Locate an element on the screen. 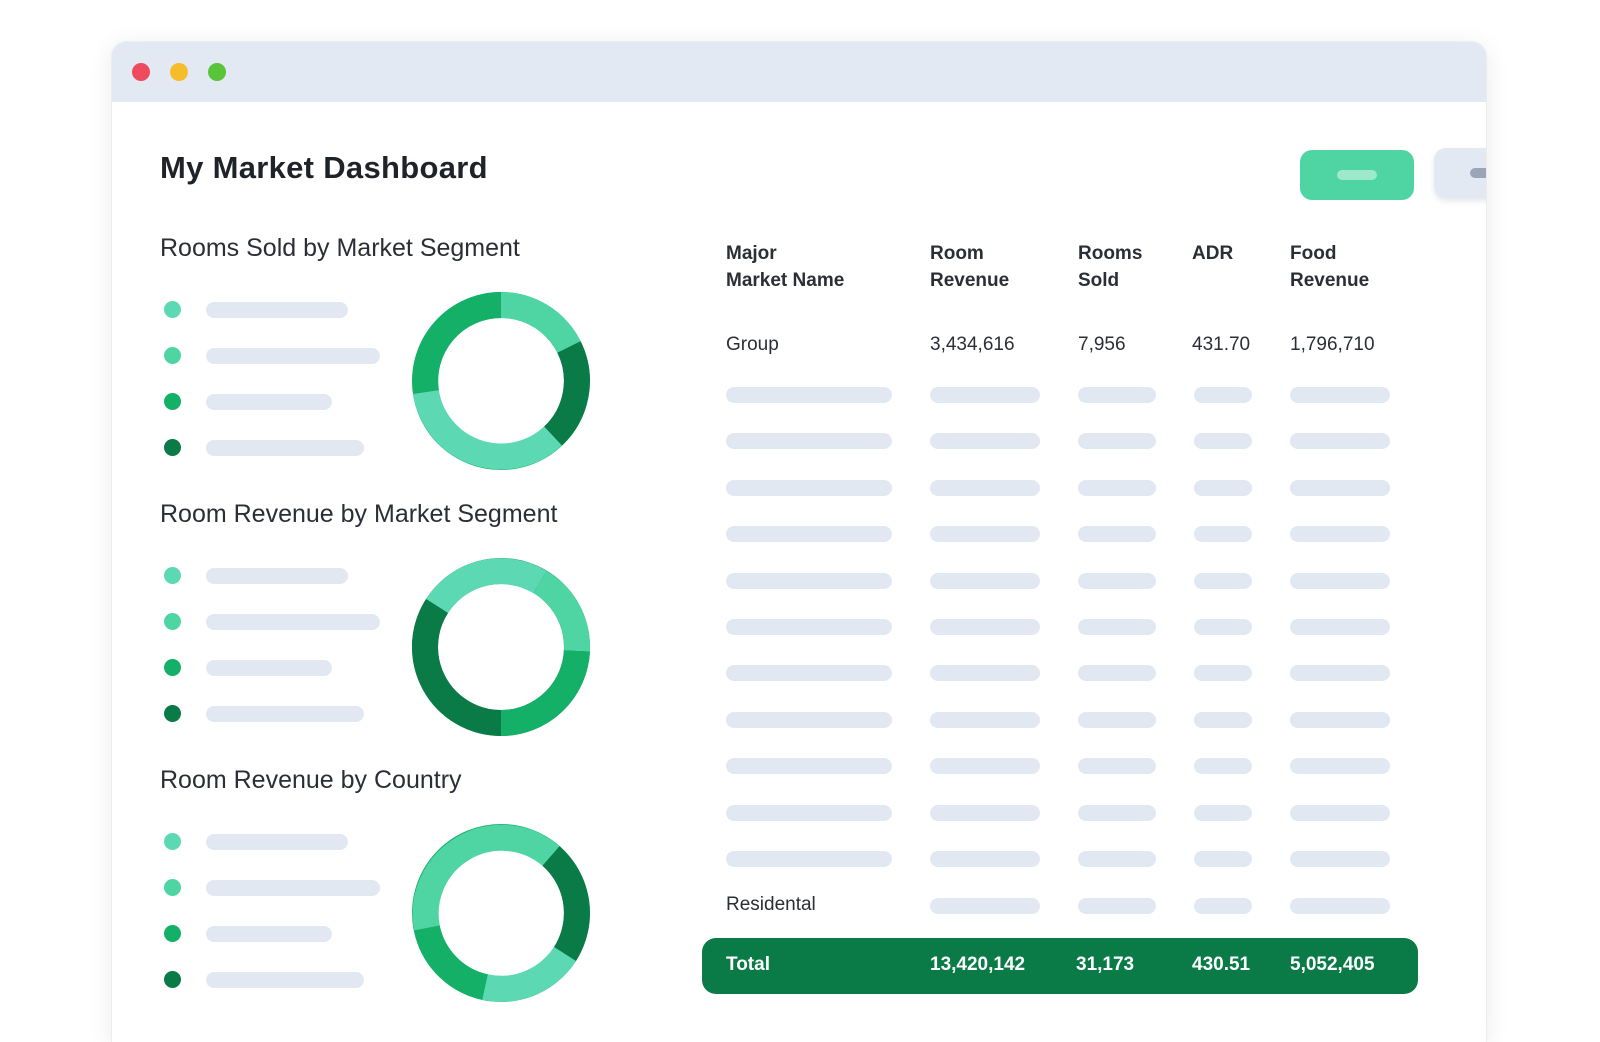 The width and height of the screenshot is (1600, 1042). header-line: Food Revenue is located at coordinates (1330, 267).